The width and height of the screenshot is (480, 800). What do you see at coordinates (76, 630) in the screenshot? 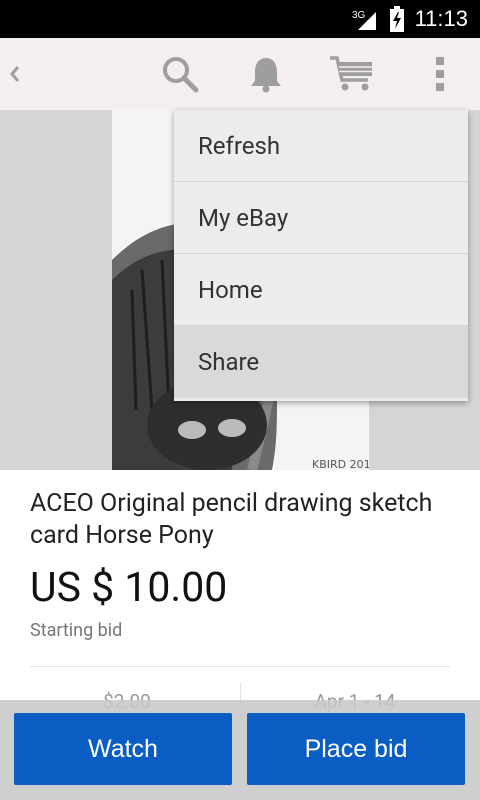
I see `price-label: Starting bid` at bounding box center [76, 630].